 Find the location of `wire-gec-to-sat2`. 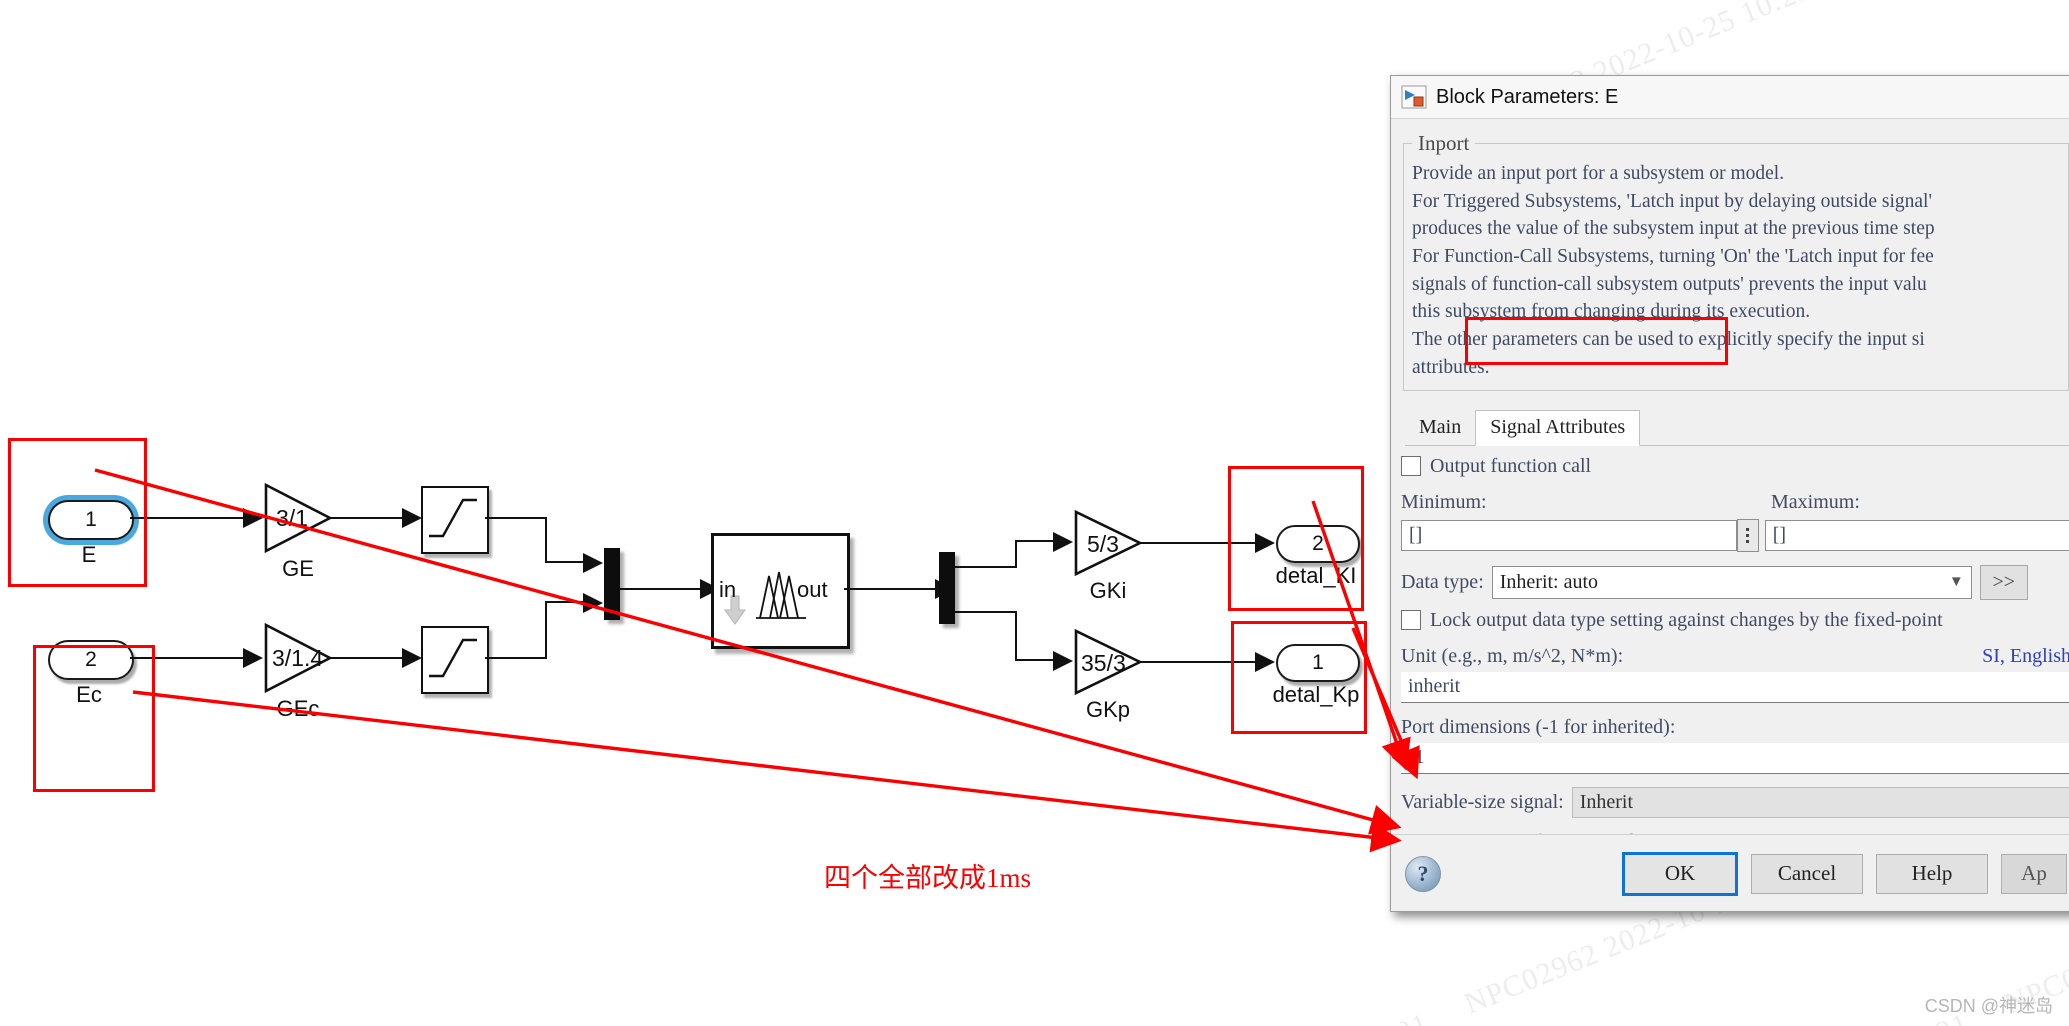

wire-gec-to-sat2 is located at coordinates (371, 658).